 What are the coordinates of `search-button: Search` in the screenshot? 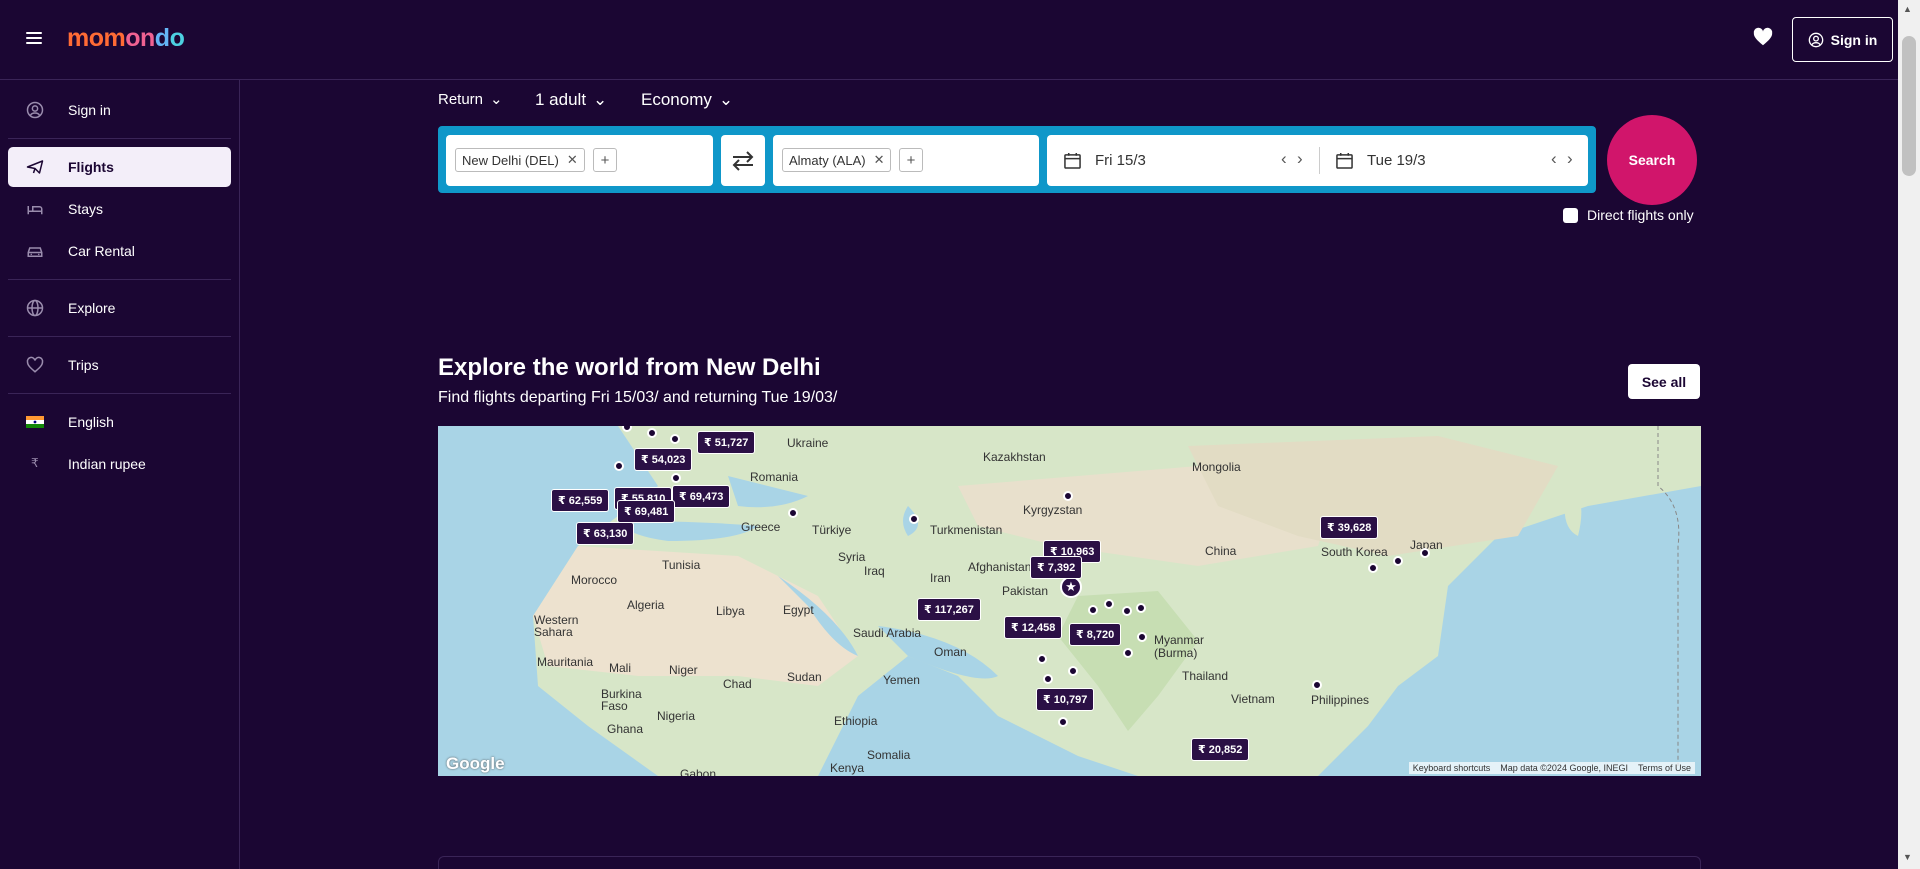 It's located at (1652, 160).